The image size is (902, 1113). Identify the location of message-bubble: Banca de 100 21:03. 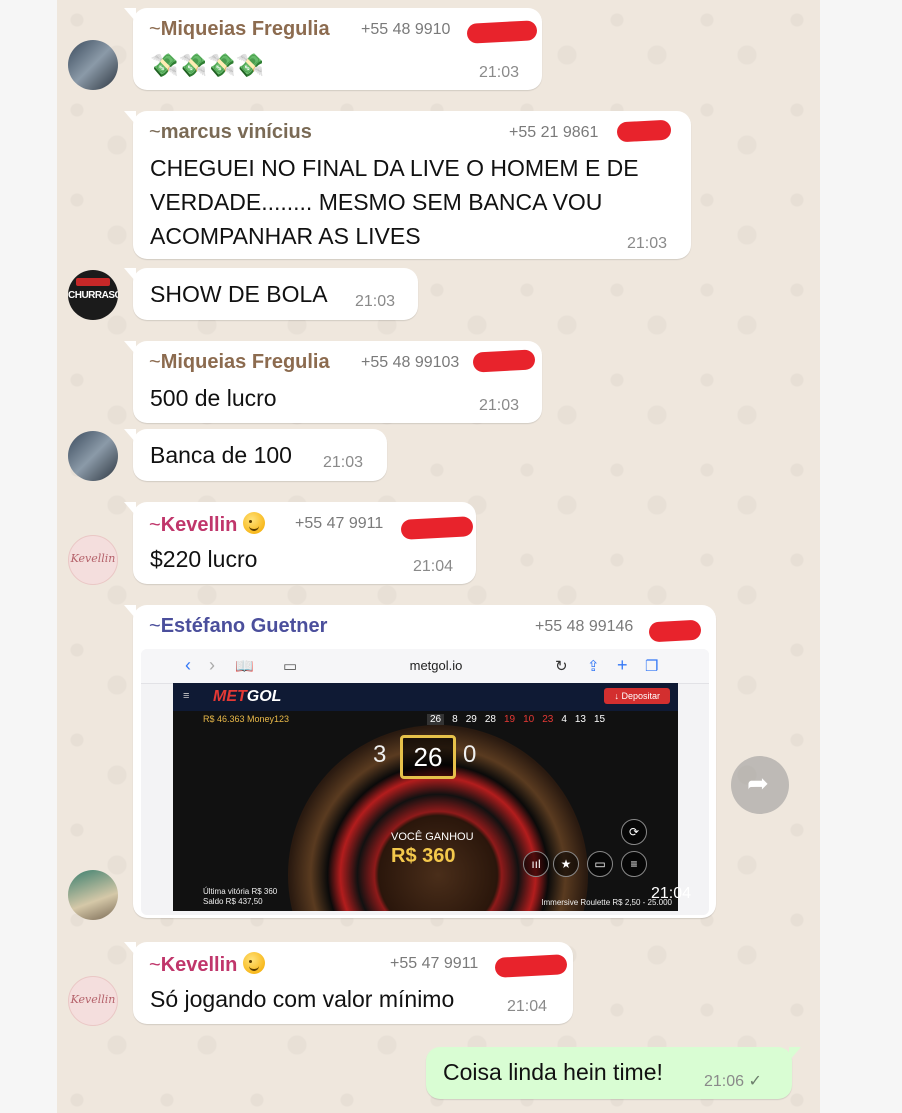
(255, 455).